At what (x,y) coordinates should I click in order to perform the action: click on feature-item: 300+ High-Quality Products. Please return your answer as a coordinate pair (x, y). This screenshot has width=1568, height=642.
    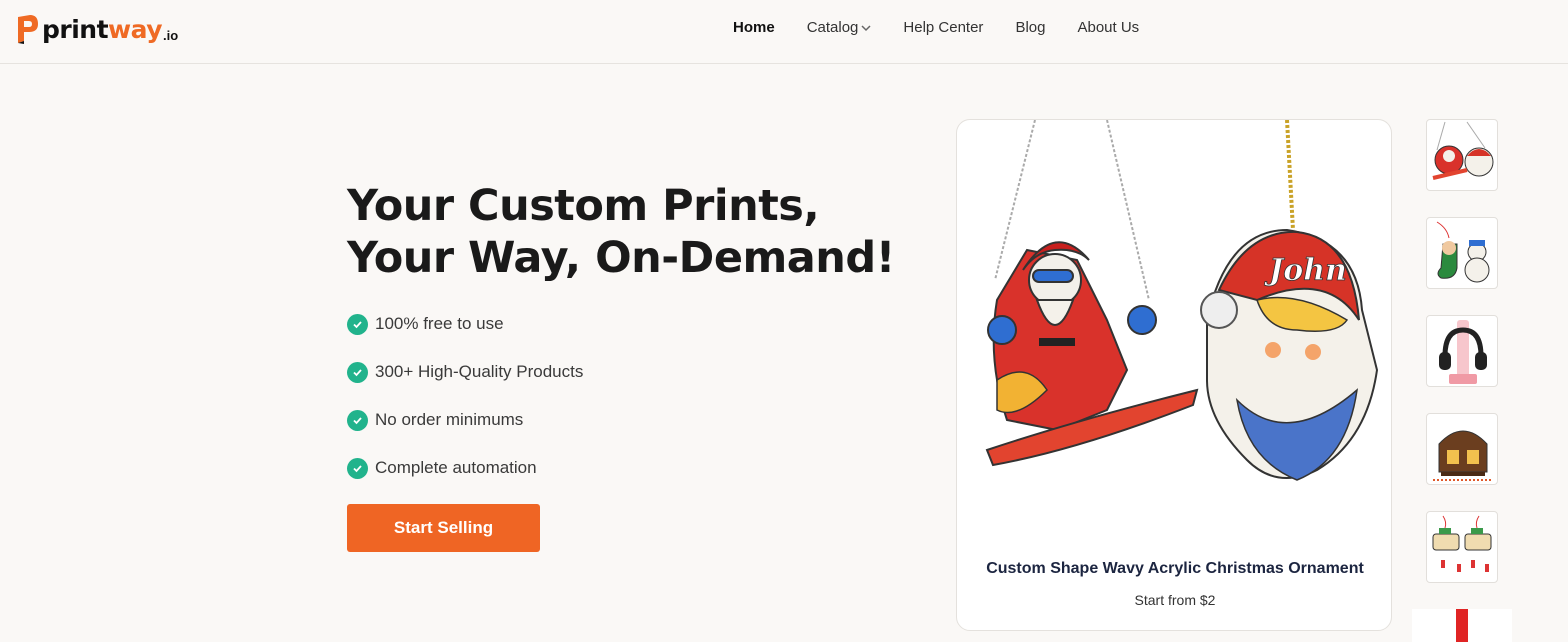
    Looking at the image, I should click on (465, 372).